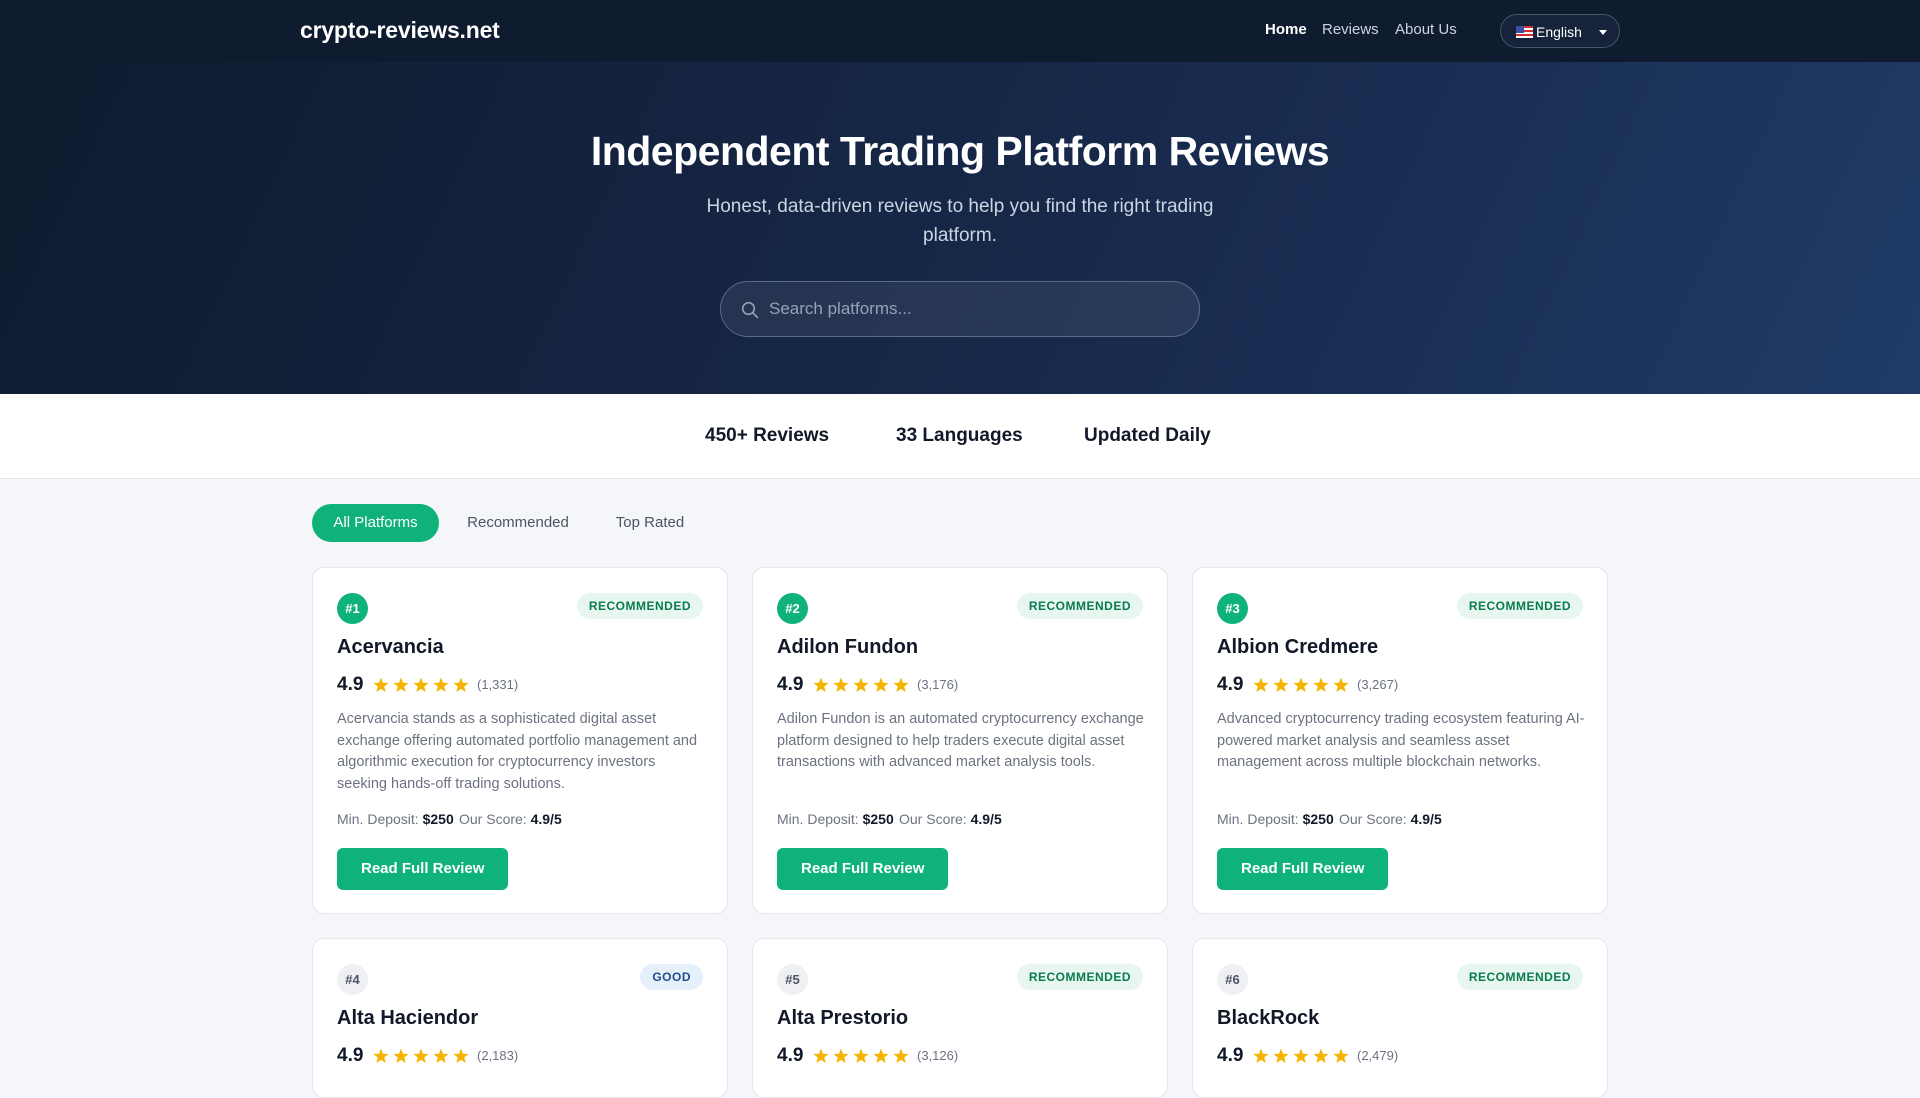 The image size is (1920, 1098). What do you see at coordinates (974, 308) in the screenshot?
I see `search-input` at bounding box center [974, 308].